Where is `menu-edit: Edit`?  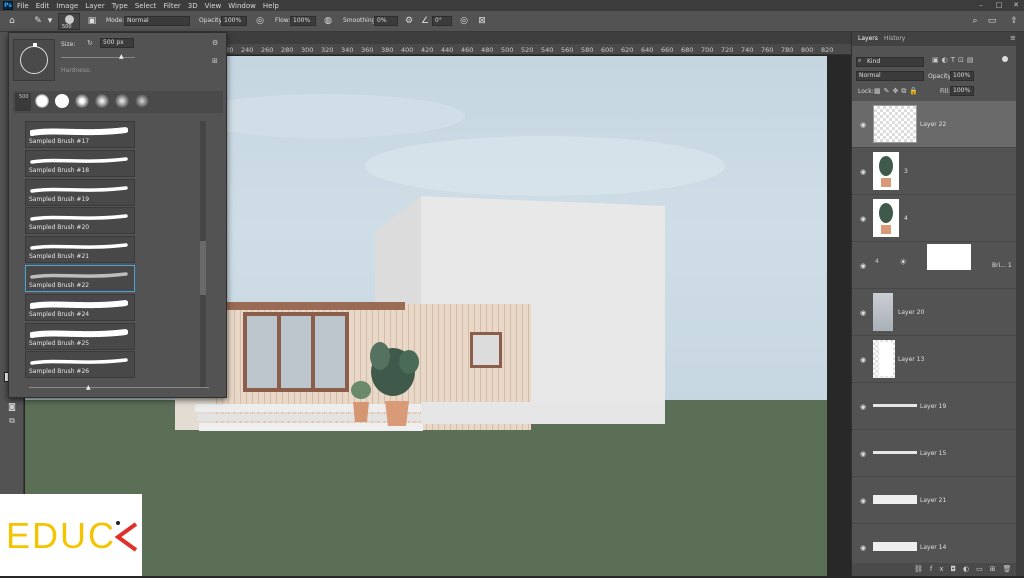
menu-edit: Edit is located at coordinates (43, 6).